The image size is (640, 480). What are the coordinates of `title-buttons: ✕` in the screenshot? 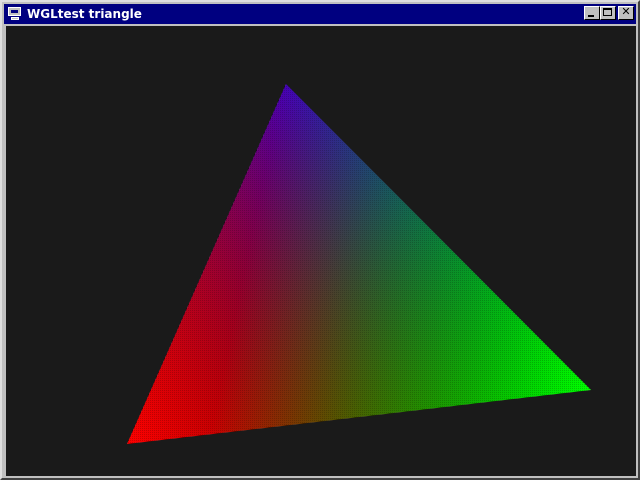 It's located at (609, 13).